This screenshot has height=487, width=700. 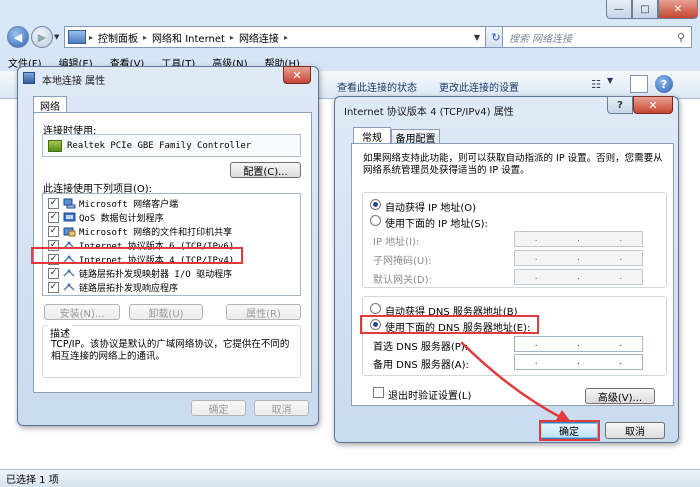 What do you see at coordinates (421, 347) in the screenshot?
I see `preferred-dns-label: 首选 DNS 服务器(P):` at bounding box center [421, 347].